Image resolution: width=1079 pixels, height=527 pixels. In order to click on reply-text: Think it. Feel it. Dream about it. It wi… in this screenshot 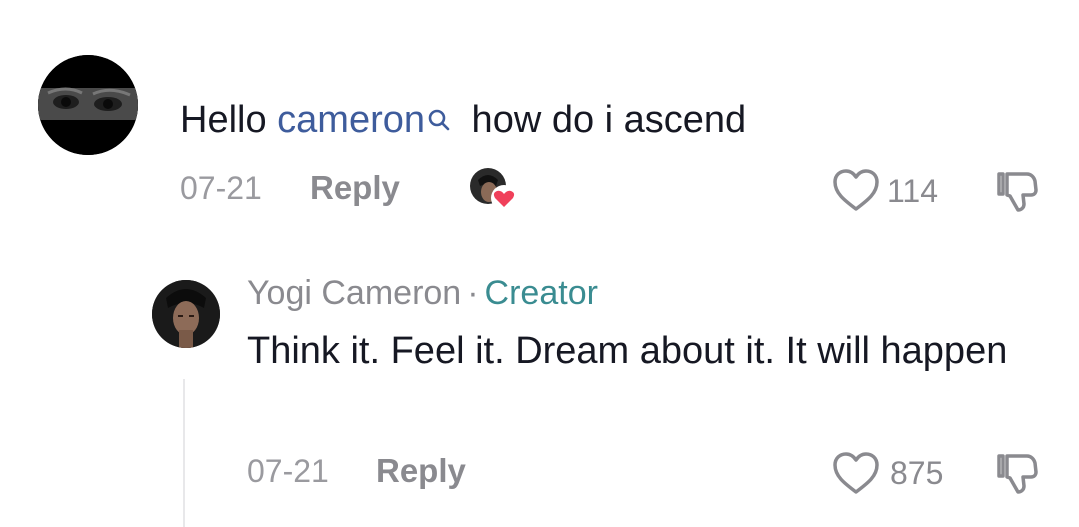, I will do `click(627, 351)`.